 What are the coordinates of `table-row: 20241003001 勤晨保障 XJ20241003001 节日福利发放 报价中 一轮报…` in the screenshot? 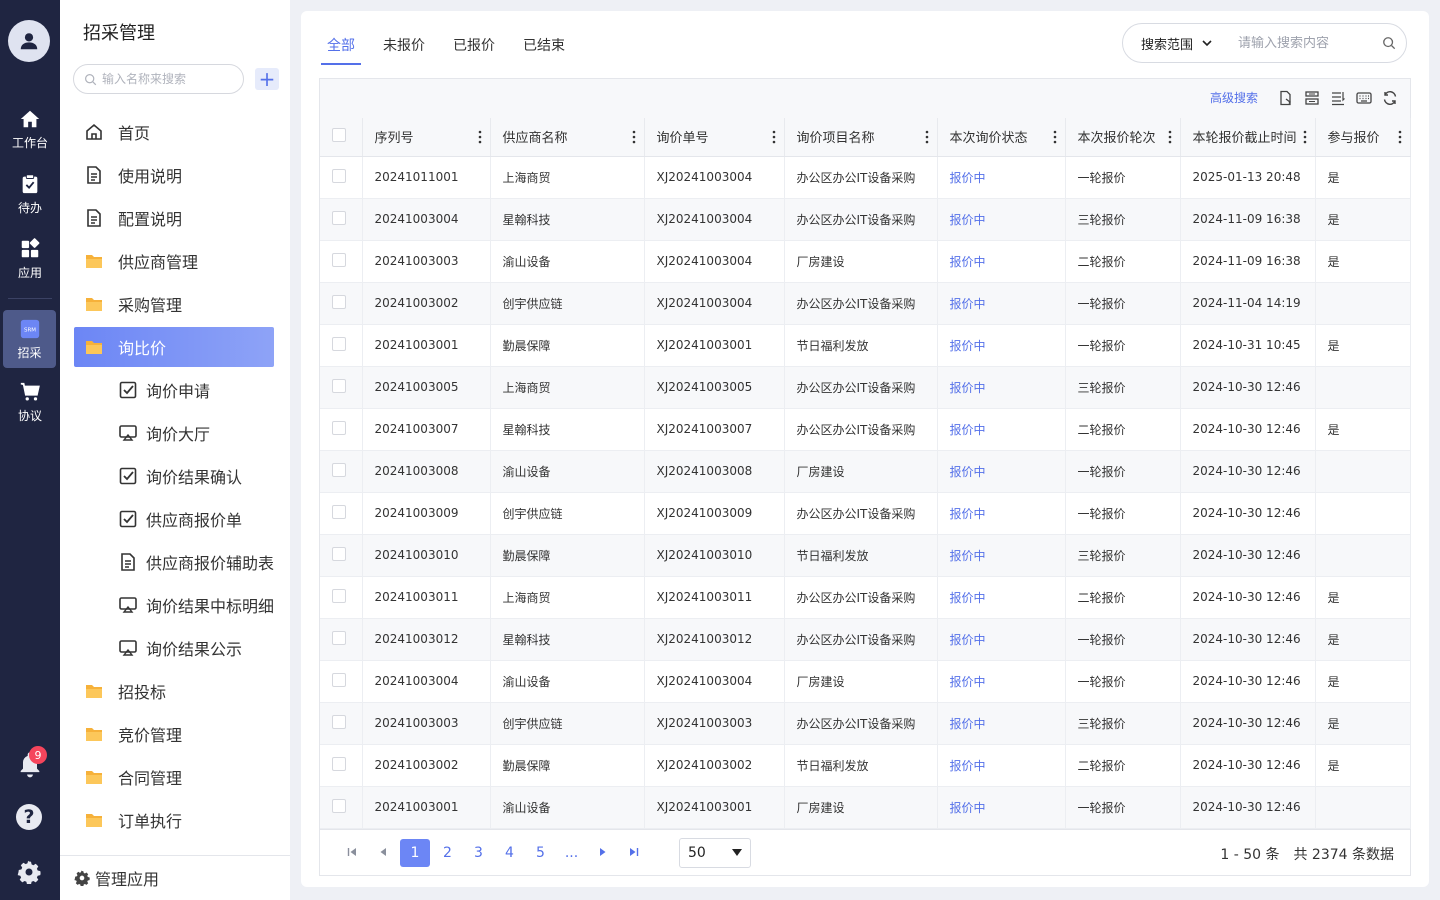 It's located at (865, 345).